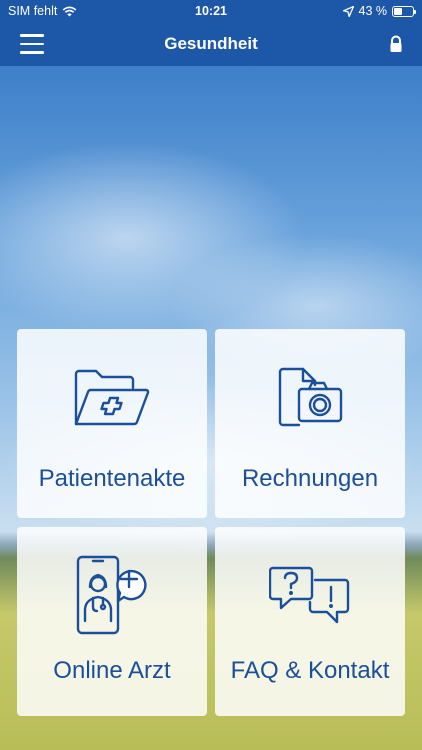 The image size is (422, 750). Describe the element at coordinates (373, 11) in the screenshot. I see `battery-percent: 43 %` at that location.